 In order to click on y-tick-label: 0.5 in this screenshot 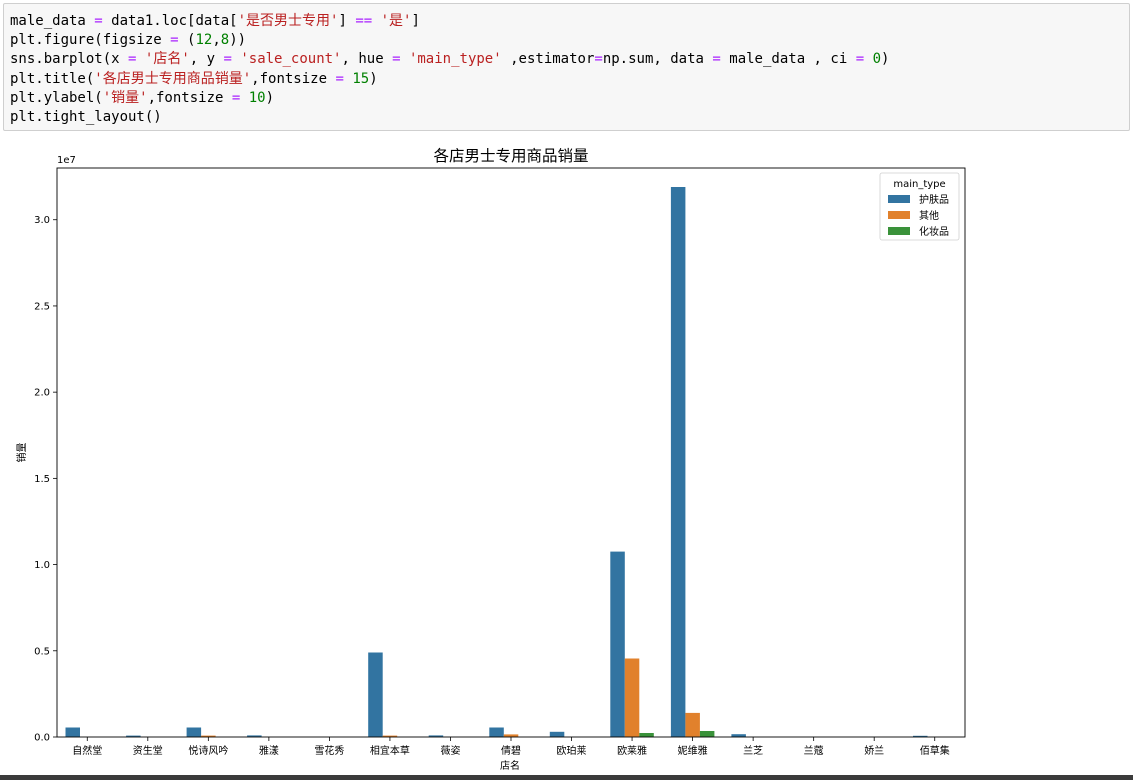, I will do `click(42, 651)`.